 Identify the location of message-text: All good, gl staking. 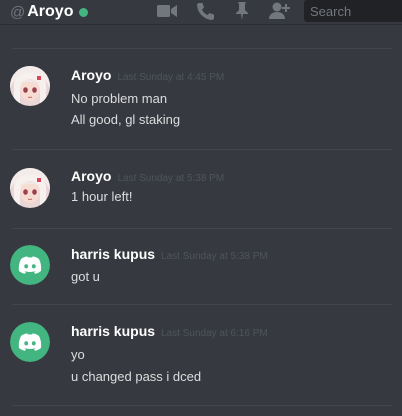
(126, 119).